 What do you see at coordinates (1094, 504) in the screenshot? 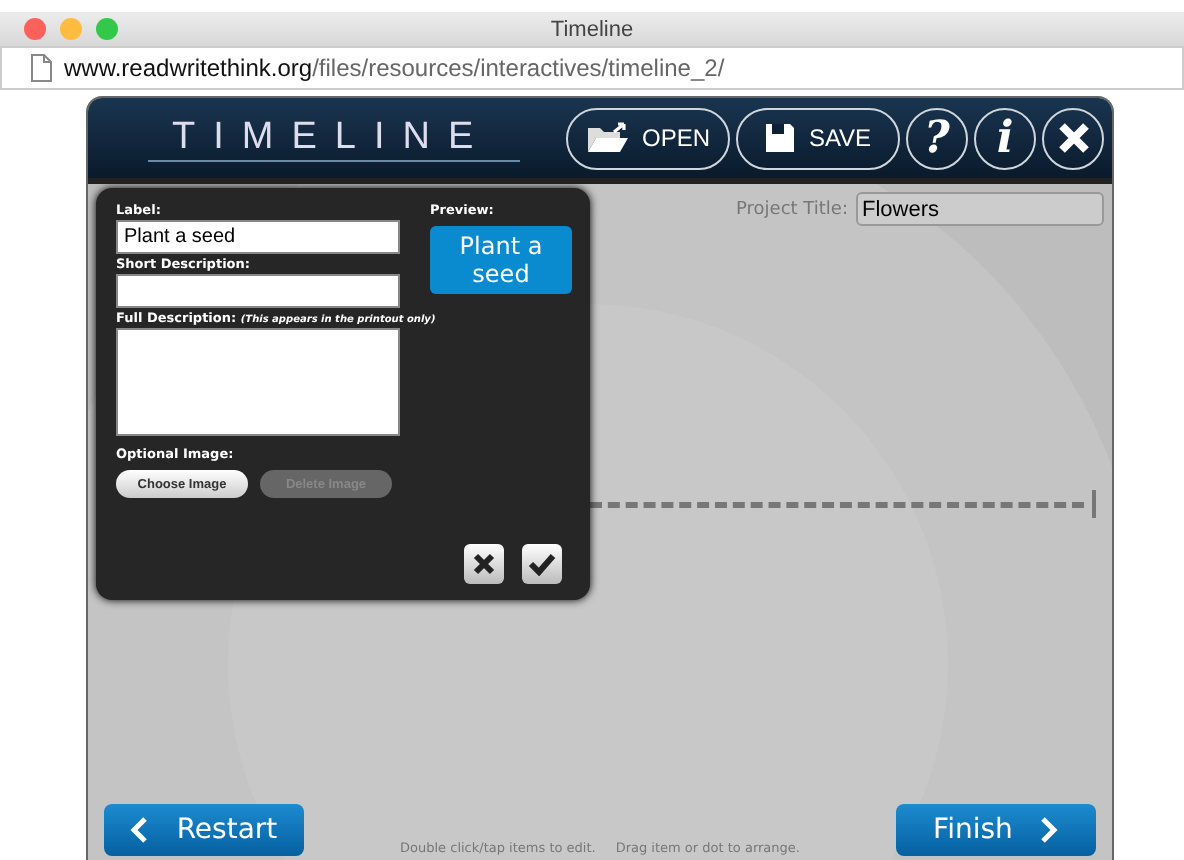
I see `timeline-end-marker` at bounding box center [1094, 504].